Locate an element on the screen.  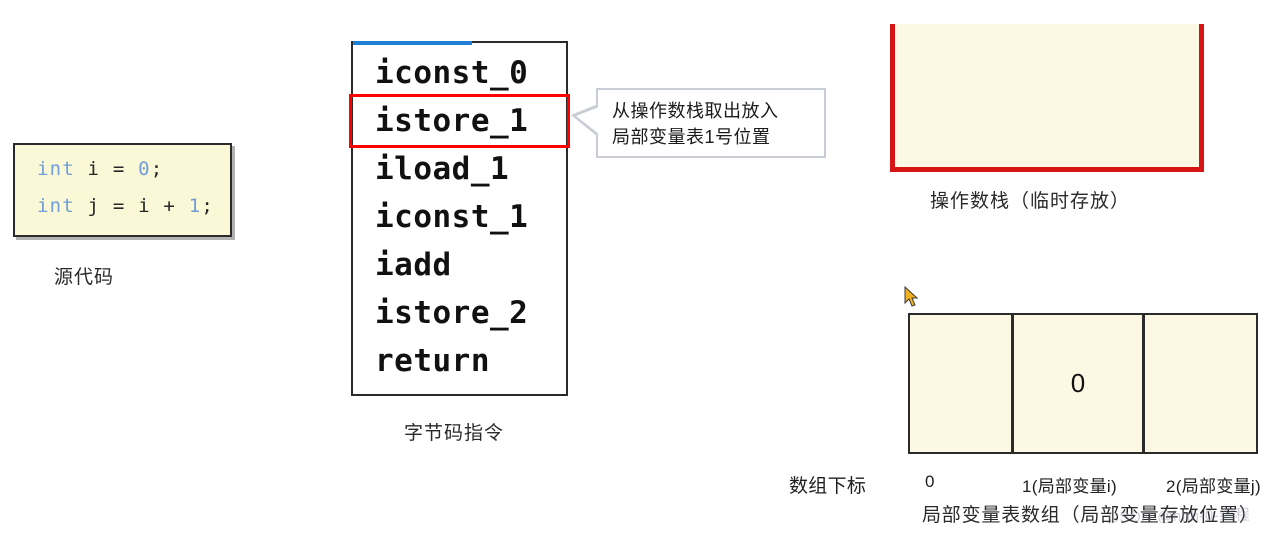
source-code-text: j = i + is located at coordinates (131, 206).